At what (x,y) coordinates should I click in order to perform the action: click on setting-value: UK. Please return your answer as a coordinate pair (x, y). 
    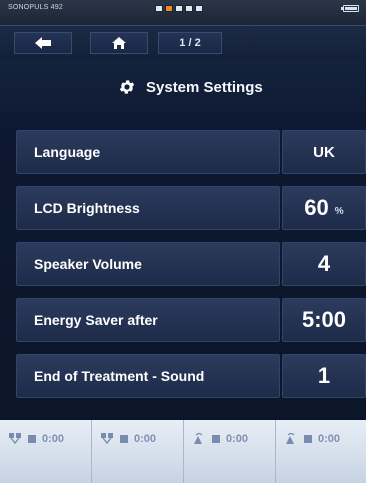
    Looking at the image, I should click on (324, 152).